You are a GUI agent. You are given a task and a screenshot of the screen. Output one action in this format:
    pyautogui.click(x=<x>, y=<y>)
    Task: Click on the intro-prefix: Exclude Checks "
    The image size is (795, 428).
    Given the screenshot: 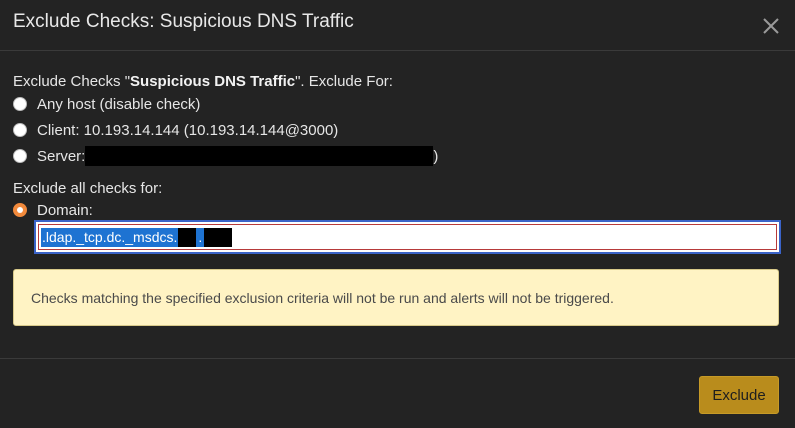 What is the action you would take?
    pyautogui.click(x=72, y=81)
    